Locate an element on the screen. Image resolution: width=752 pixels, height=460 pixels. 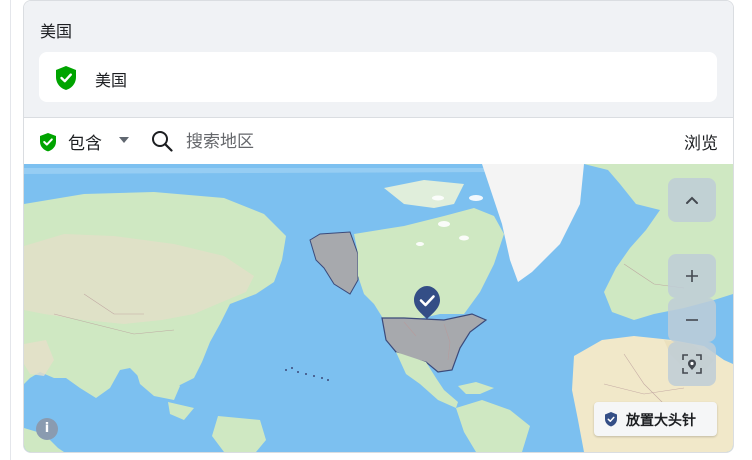
include-mode-label: 包含 is located at coordinates (85, 144).